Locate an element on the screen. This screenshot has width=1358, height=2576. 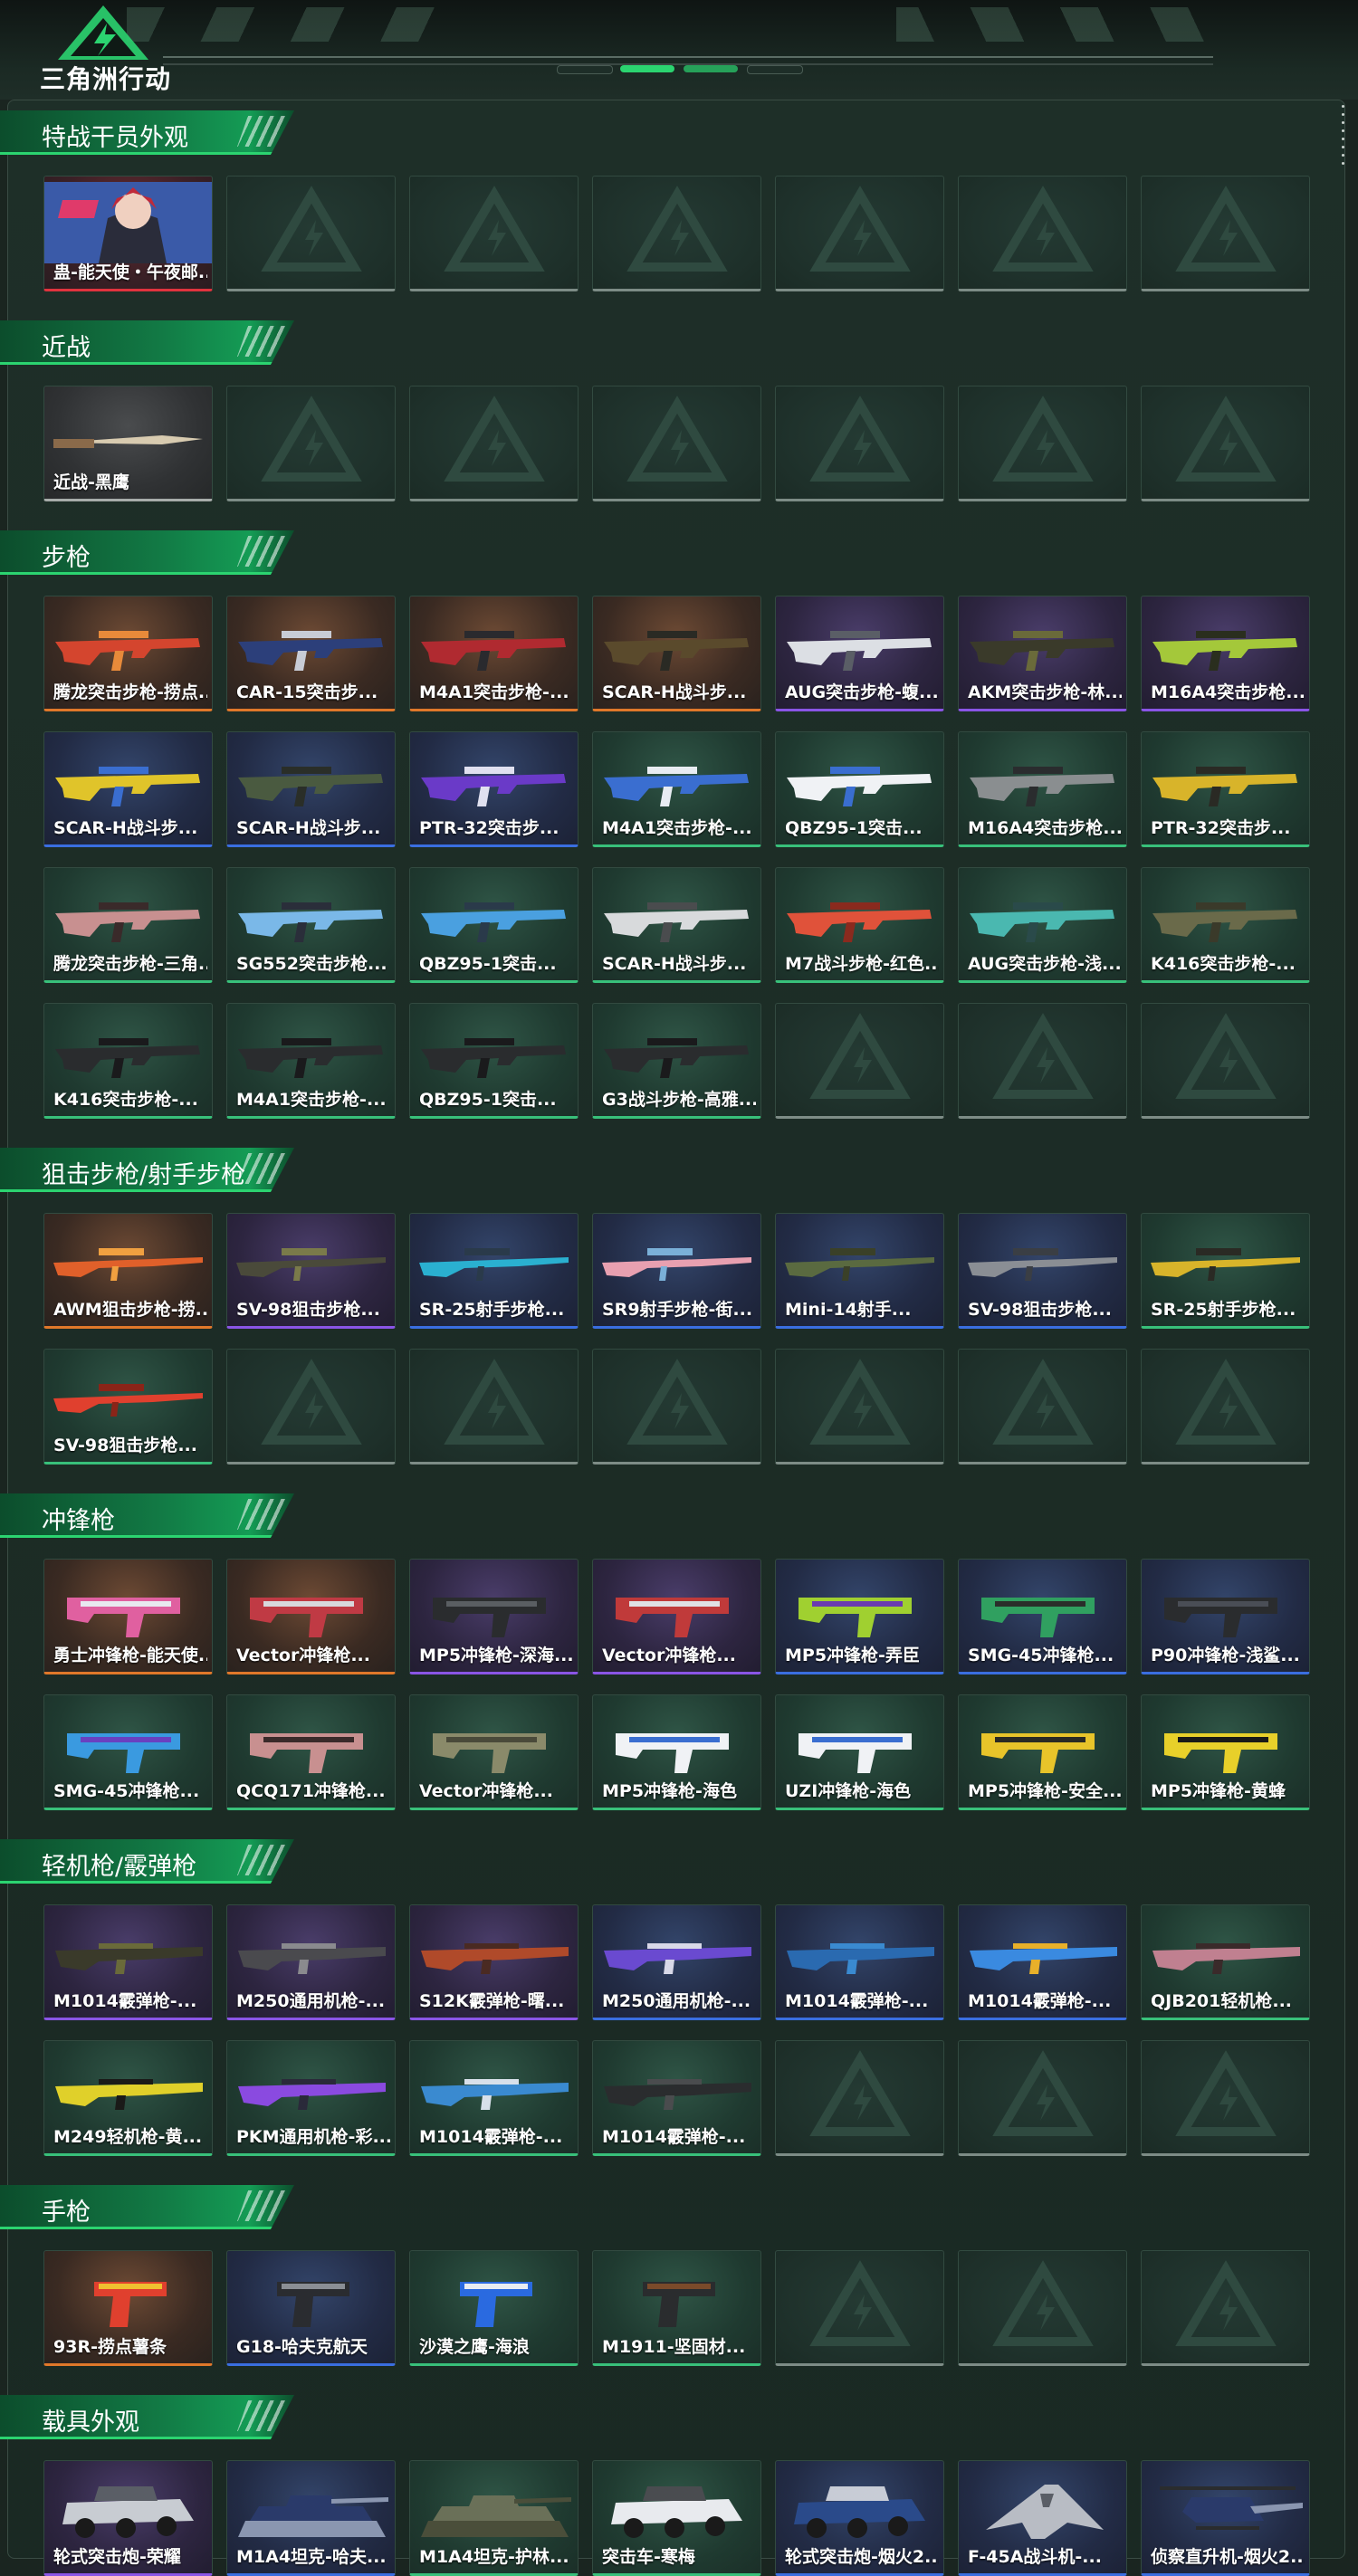
item-name: UZI冲锋枪-海色 is located at coordinates (848, 1791).